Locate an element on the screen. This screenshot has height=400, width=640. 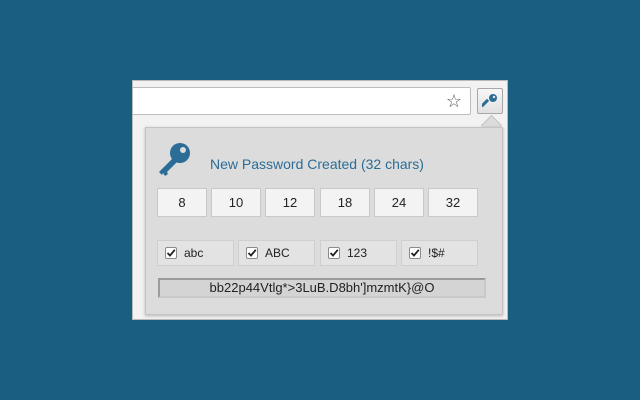
length-button-10: 10 is located at coordinates (236, 202).